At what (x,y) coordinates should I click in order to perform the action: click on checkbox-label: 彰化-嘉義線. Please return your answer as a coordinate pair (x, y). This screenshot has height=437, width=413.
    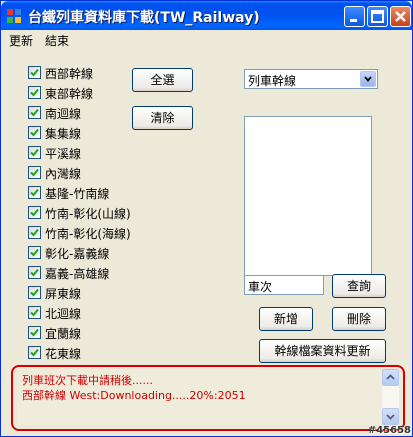
    Looking at the image, I should click on (77, 254).